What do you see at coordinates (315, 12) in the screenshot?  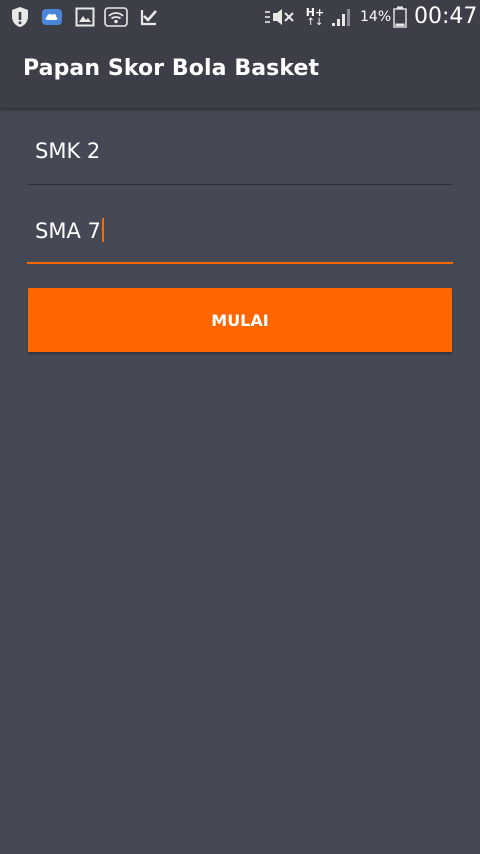 I see `network-type-label: H+` at bounding box center [315, 12].